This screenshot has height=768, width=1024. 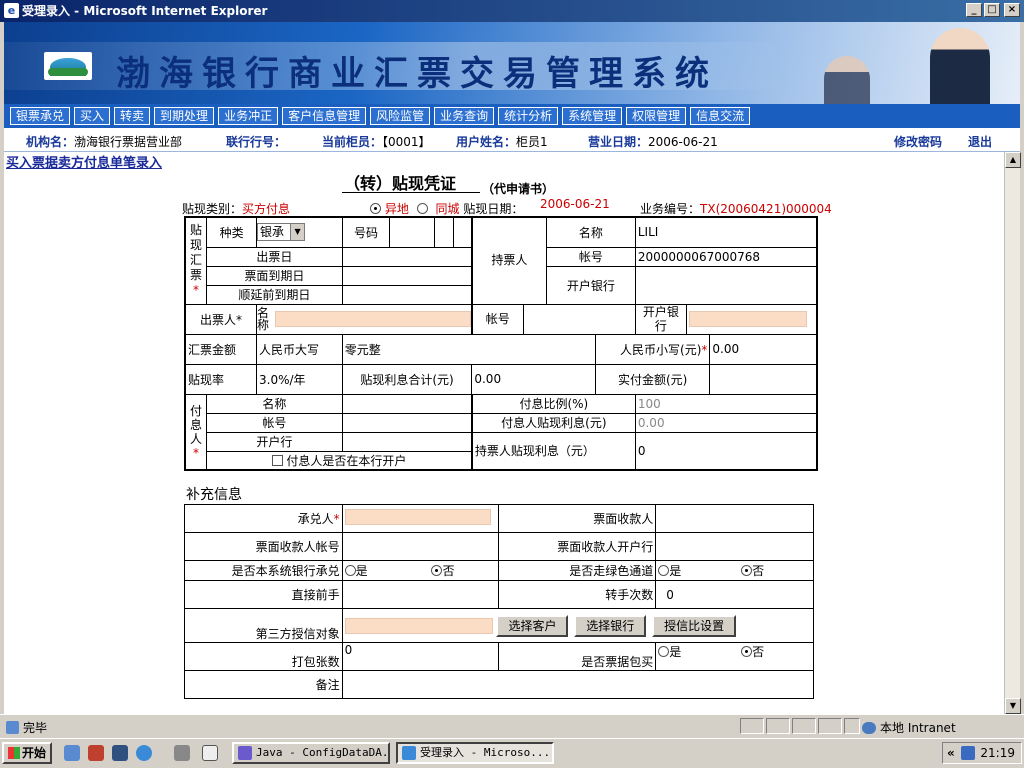 I want to click on payer-in-bank-checkbox, so click(x=277, y=460).